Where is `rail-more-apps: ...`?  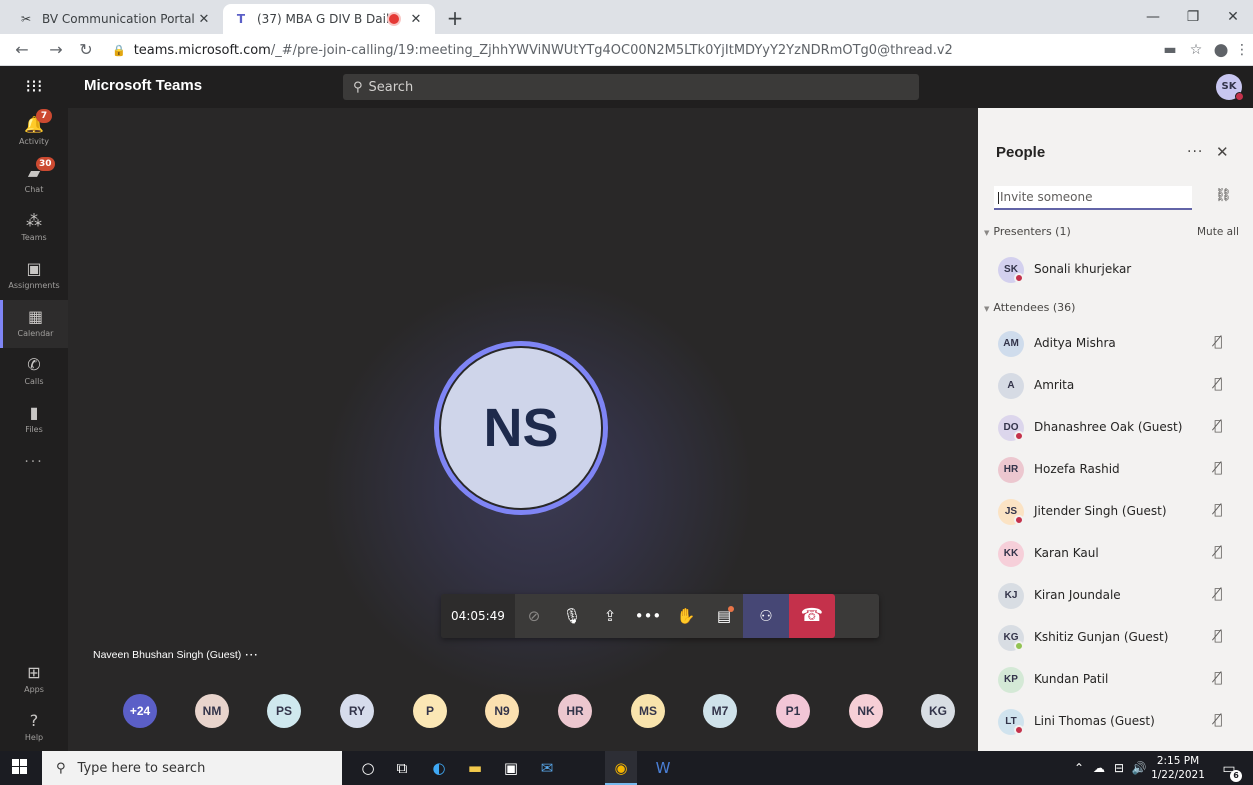
rail-more-apps: ... is located at coordinates (34, 474).